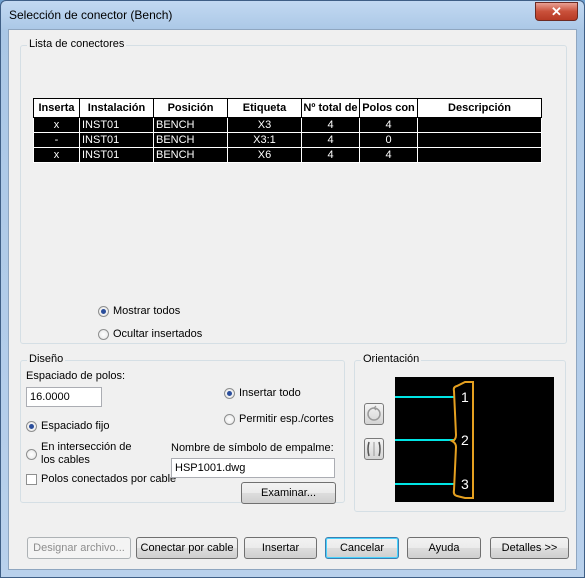  What do you see at coordinates (76, 376) in the screenshot?
I see `pole-spacing-label: Espaciado de polos:` at bounding box center [76, 376].